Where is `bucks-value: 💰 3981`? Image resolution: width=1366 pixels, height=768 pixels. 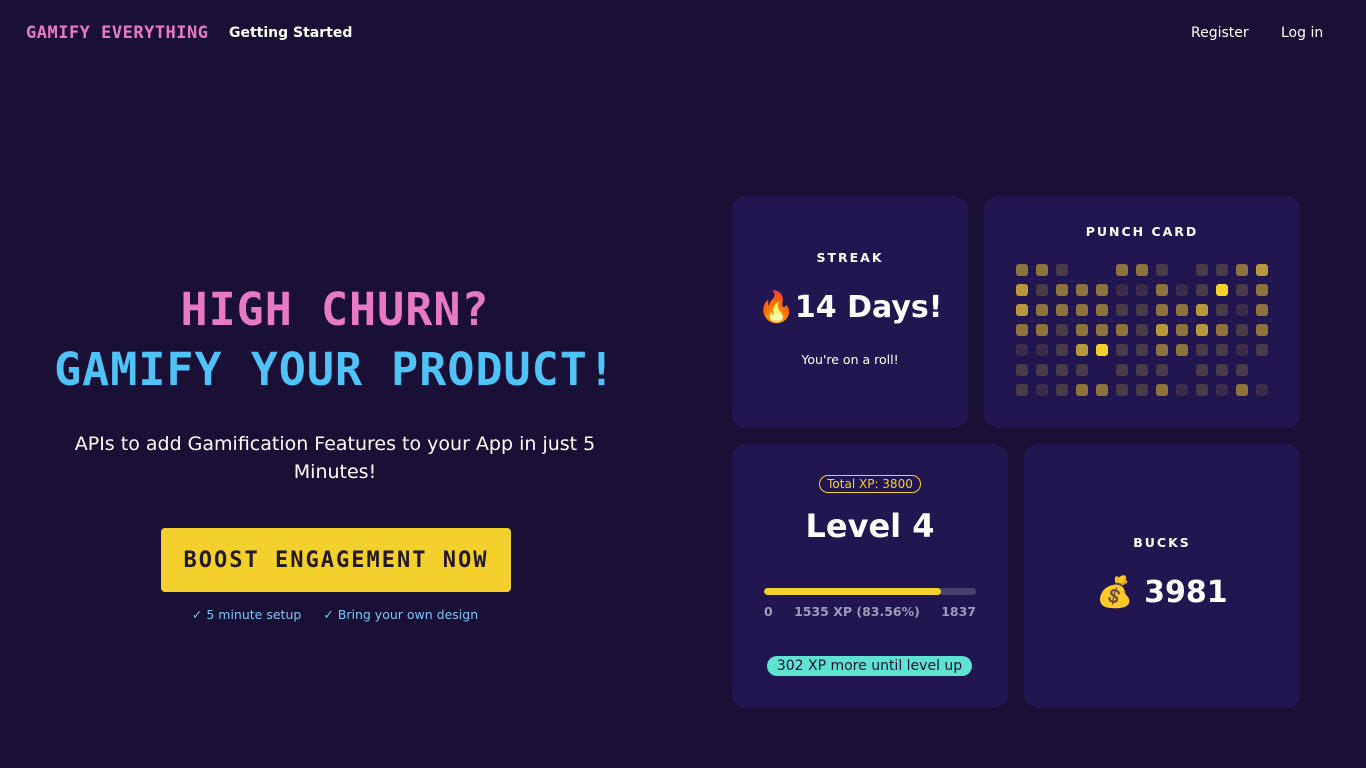
bucks-value: 💰 3981 is located at coordinates (1162, 592).